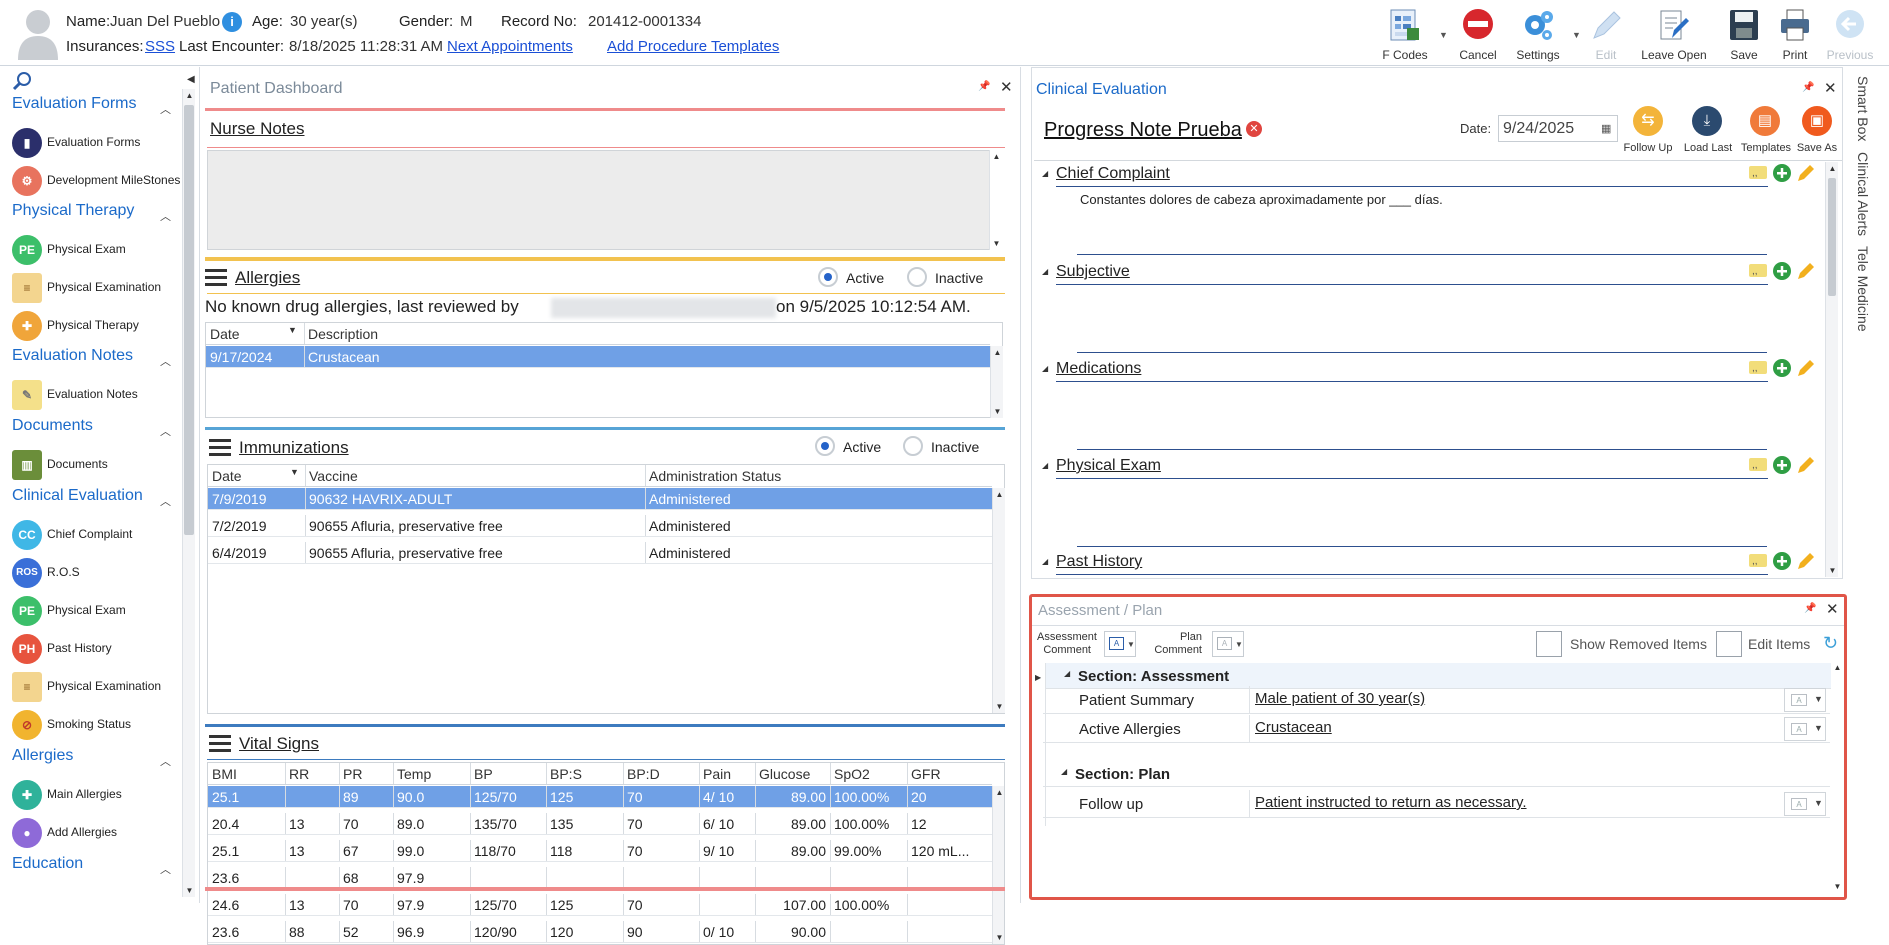 The height and width of the screenshot is (945, 1889). I want to click on search-icon, so click(22, 81).